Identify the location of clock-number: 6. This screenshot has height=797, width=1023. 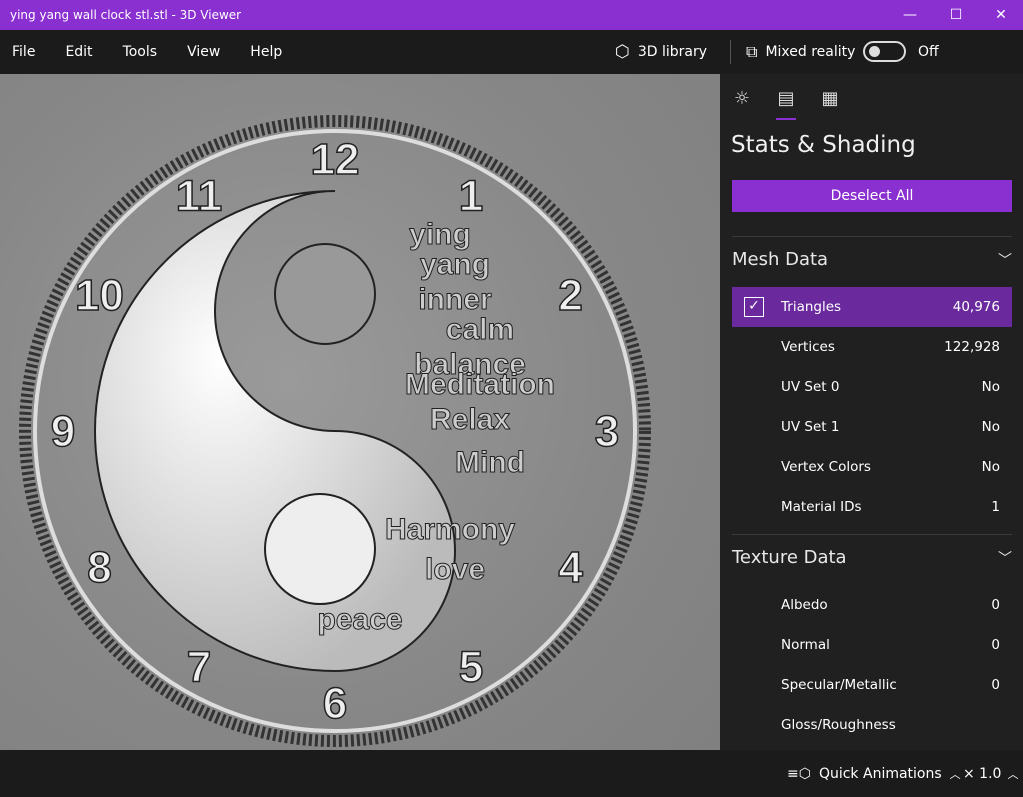
(335, 703).